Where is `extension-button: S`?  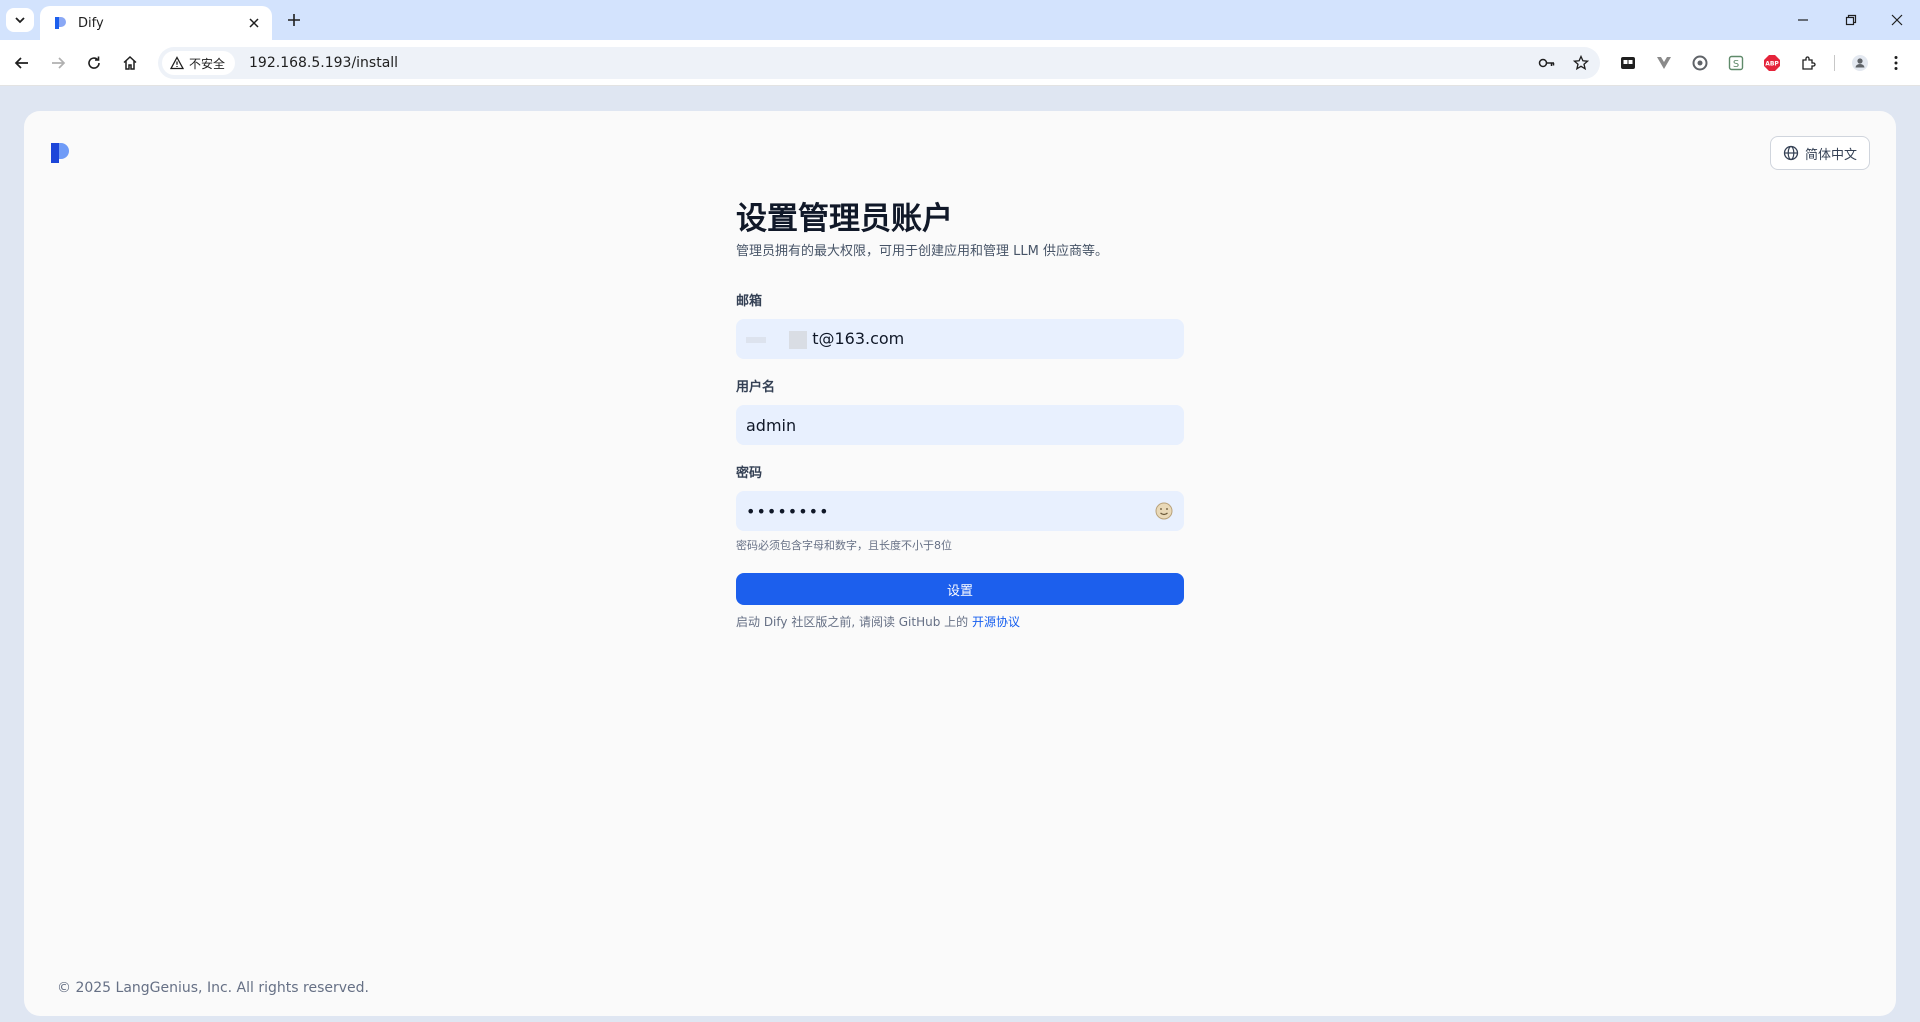 extension-button: S is located at coordinates (1736, 63).